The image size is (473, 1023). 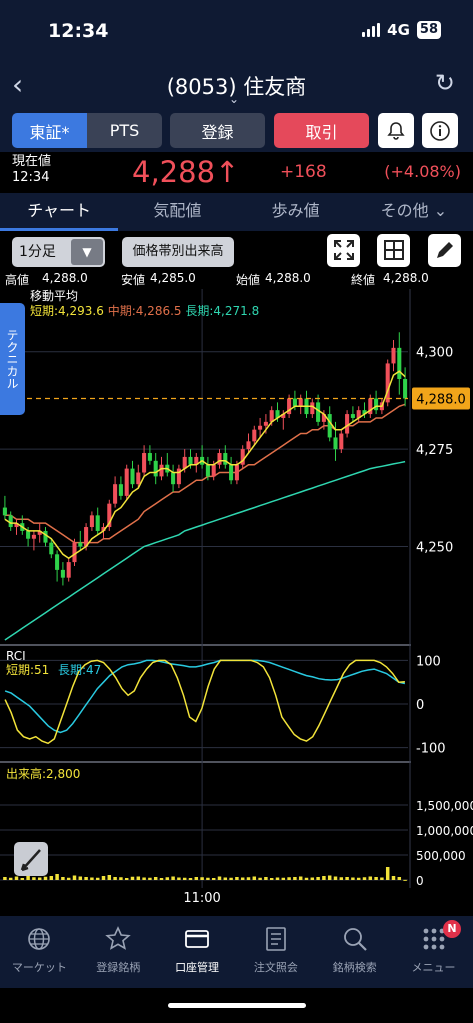 I want to click on up-arrow-icon: ↑, so click(x=227, y=172).